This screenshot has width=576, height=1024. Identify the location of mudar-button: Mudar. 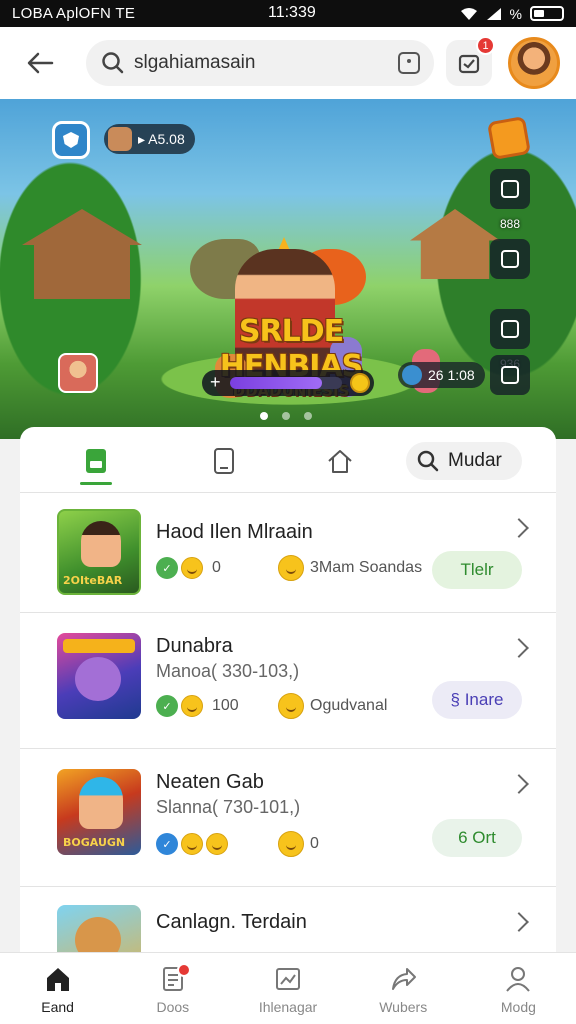
(464, 461).